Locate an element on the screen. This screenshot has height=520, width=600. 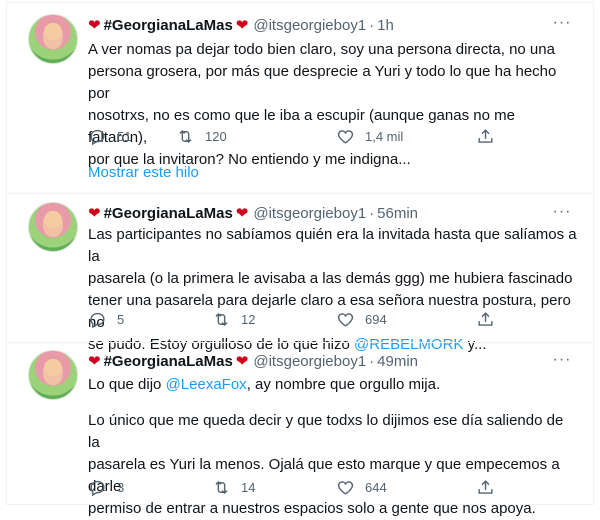
reply-button: 5 is located at coordinates (106, 319).